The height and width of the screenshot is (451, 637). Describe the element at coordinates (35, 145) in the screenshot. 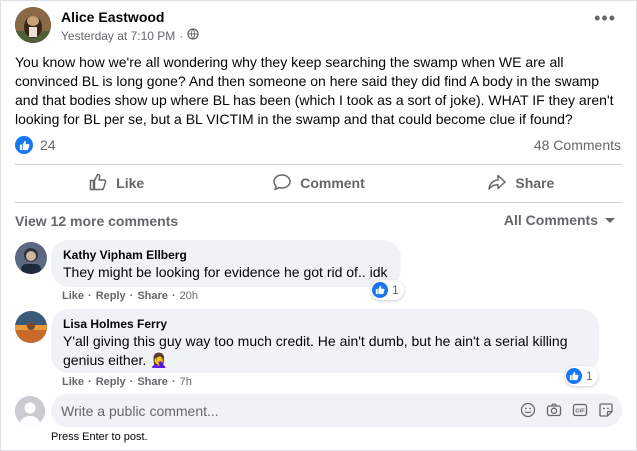

I see `reaction-summary: 24` at that location.